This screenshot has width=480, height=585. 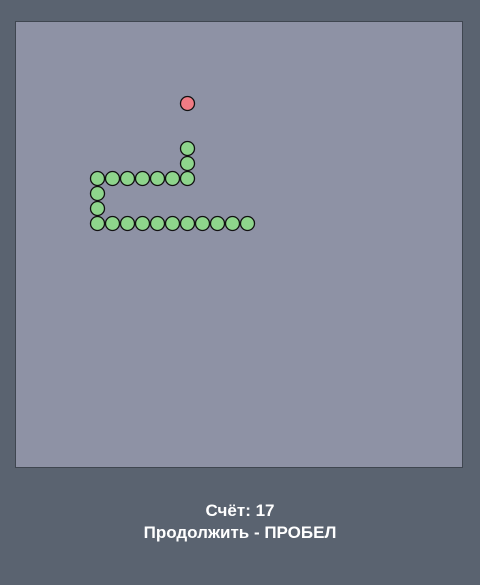 I want to click on continue-hint: Продолжить - ПРОБЕЛ, so click(x=240, y=532).